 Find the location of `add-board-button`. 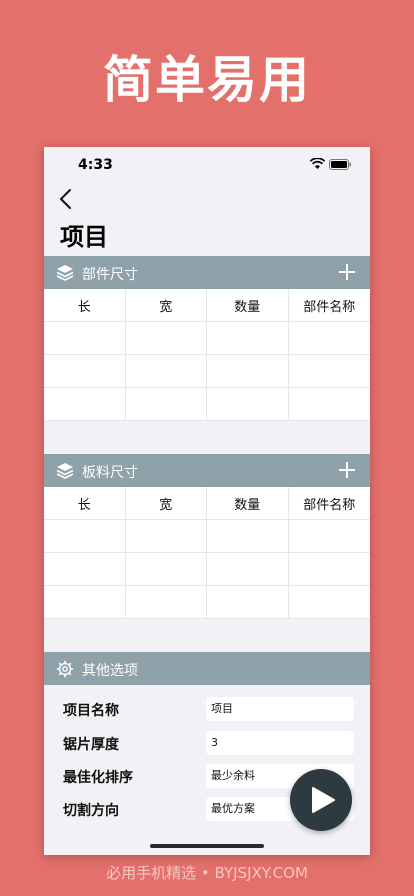

add-board-button is located at coordinates (347, 470).